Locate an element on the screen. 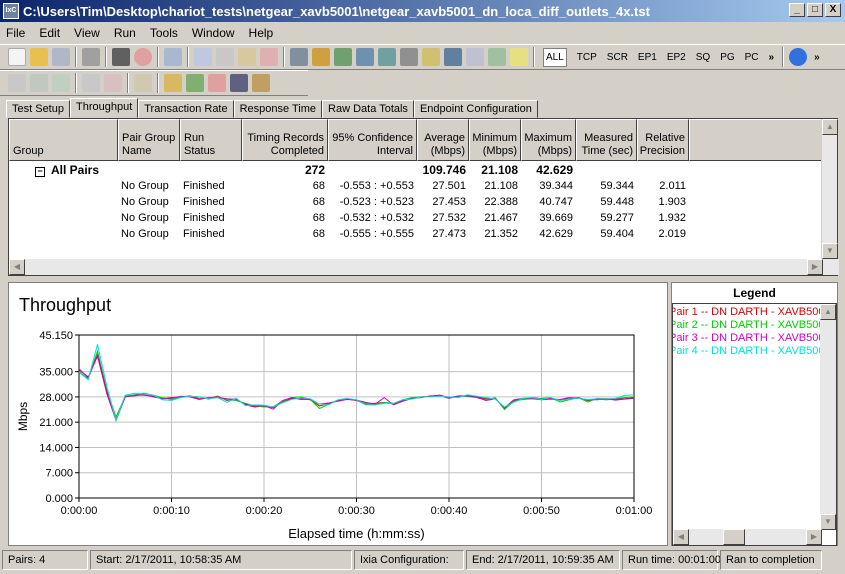 The width and height of the screenshot is (845, 574). legend-item: Pair 4 -- DN DARTH - XAVB500 is located at coordinates (748, 351).